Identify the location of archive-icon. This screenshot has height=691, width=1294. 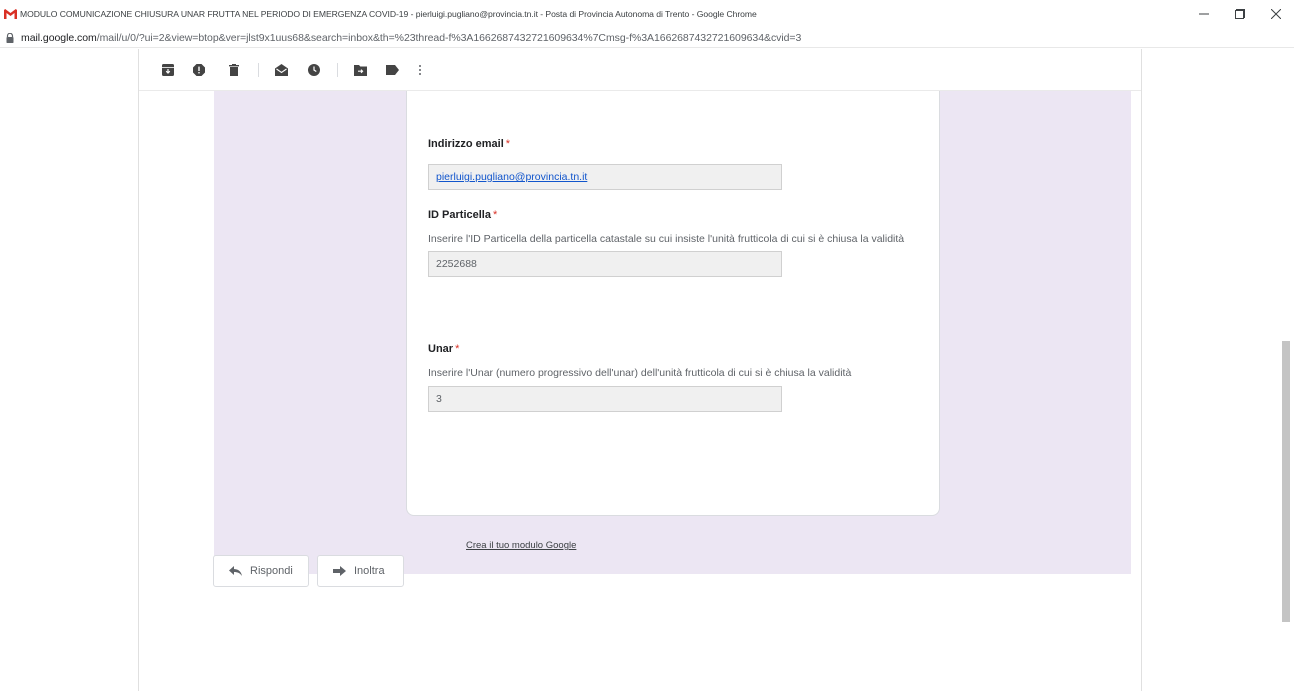
(168, 70).